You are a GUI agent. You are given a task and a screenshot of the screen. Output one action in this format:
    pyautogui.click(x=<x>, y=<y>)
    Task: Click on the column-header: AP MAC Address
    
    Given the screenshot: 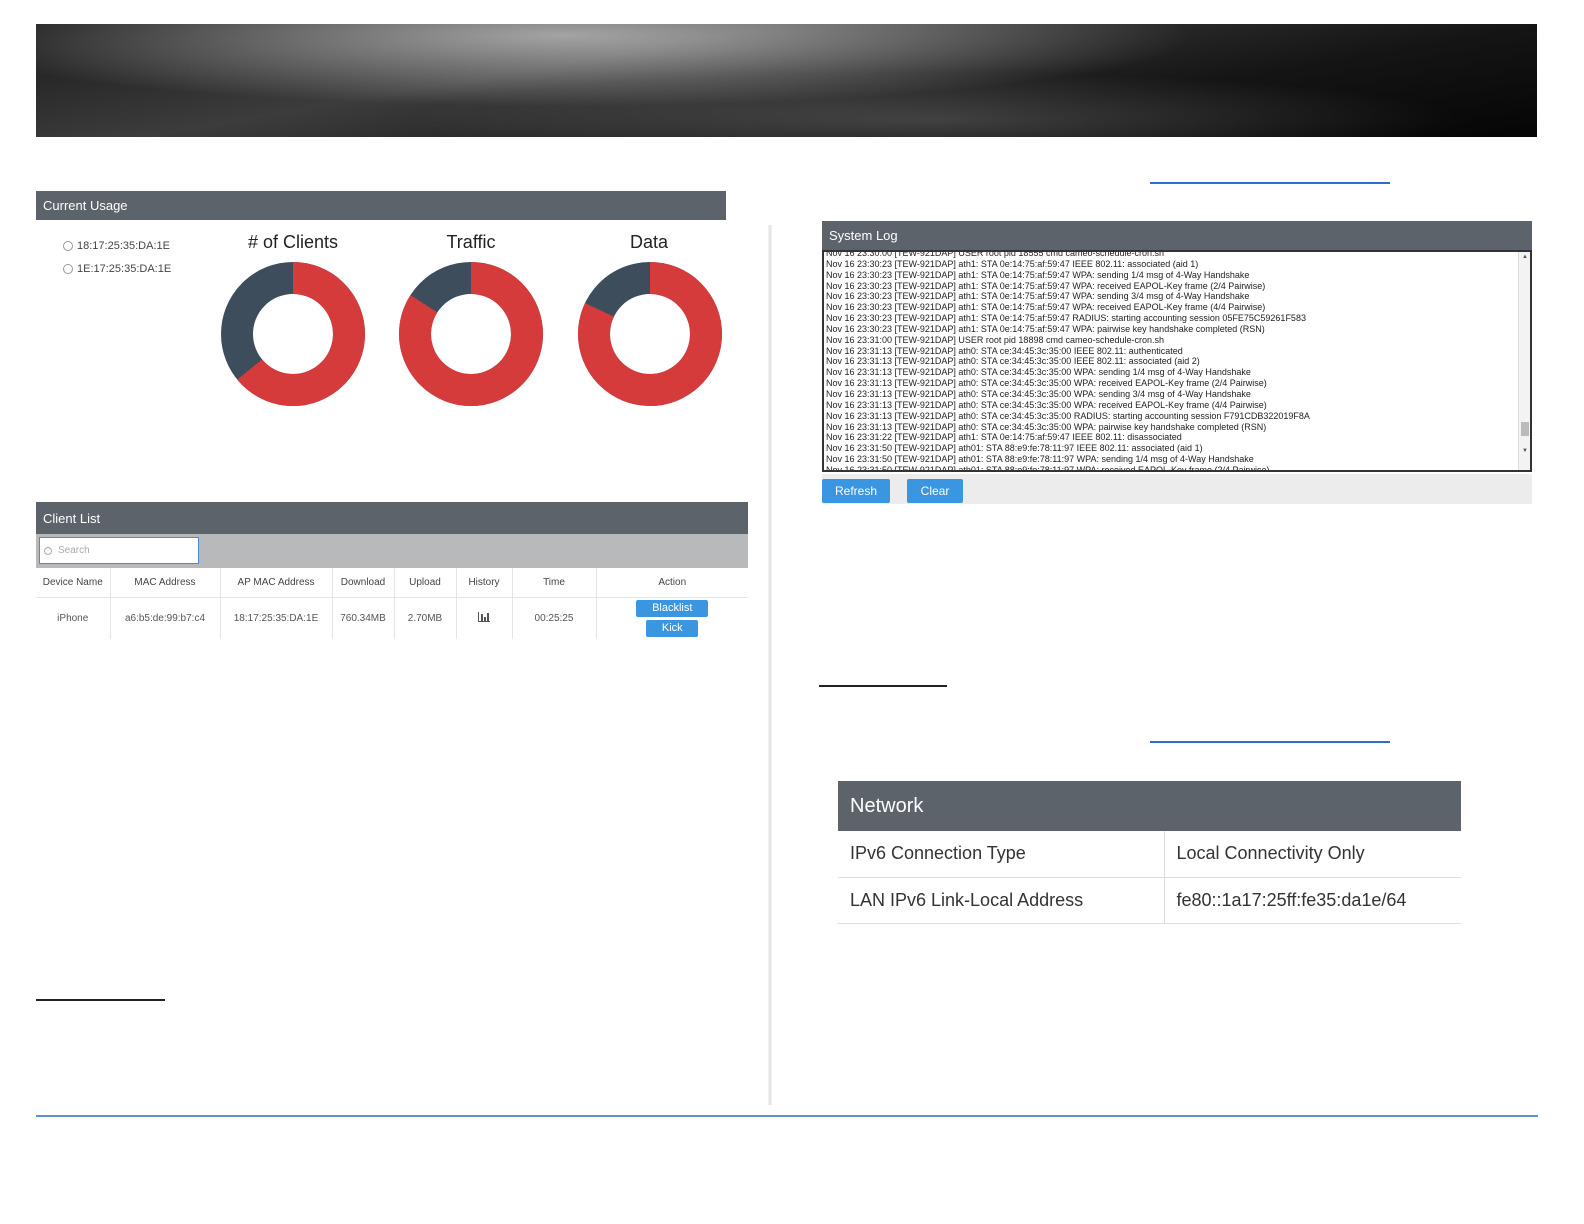 What is the action you would take?
    pyautogui.click(x=276, y=583)
    